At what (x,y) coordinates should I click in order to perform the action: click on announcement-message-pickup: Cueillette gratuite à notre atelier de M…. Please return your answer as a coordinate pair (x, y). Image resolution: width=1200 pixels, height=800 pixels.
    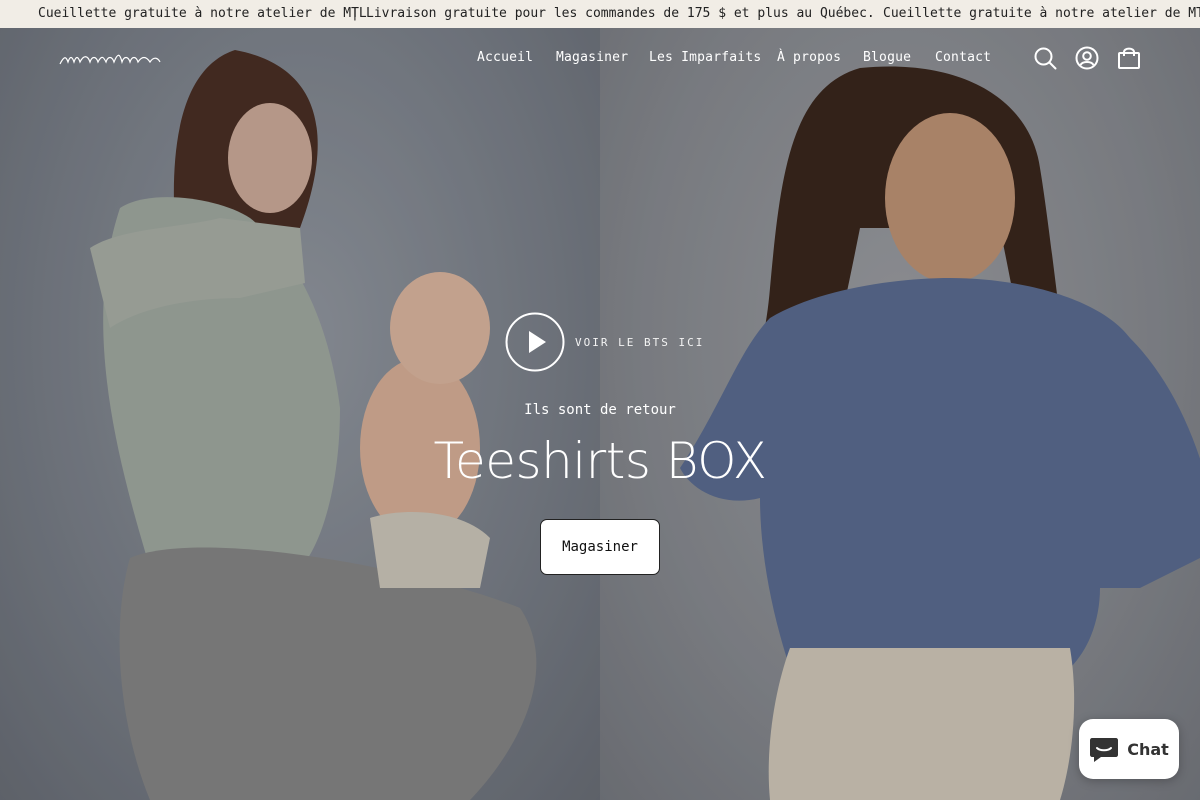
    Looking at the image, I should click on (202, 13).